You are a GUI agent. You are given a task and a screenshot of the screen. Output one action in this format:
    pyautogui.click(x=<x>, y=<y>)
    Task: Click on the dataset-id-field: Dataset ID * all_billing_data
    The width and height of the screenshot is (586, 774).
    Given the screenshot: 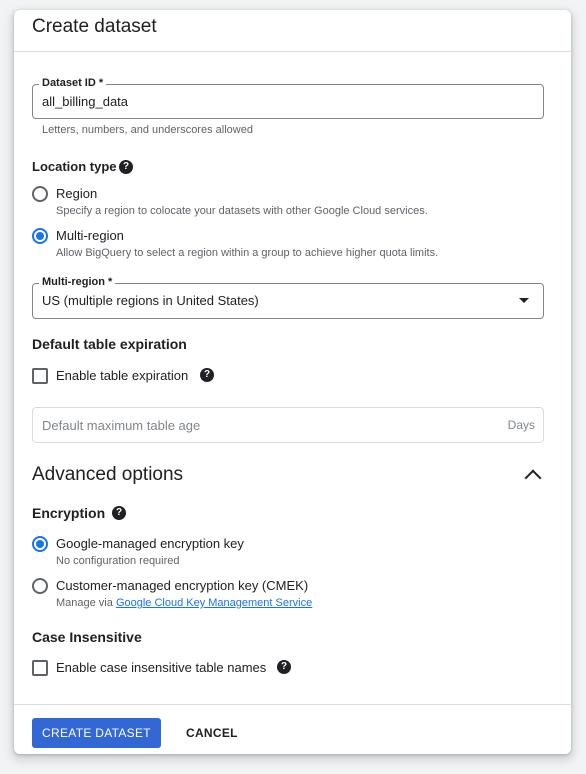 What is the action you would take?
    pyautogui.click(x=288, y=98)
    